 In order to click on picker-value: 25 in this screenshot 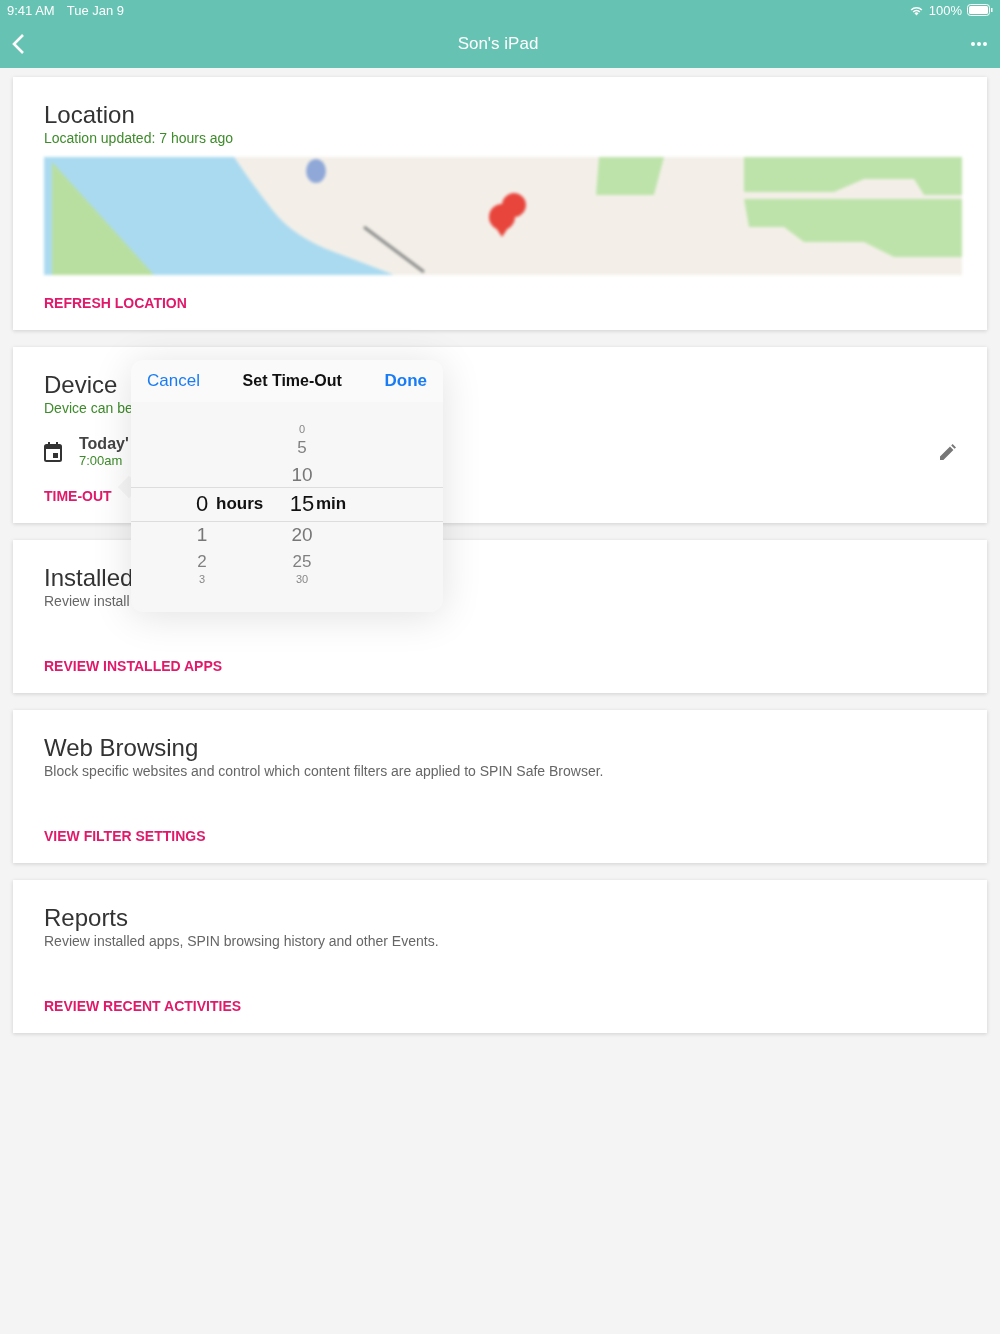, I will do `click(302, 561)`.